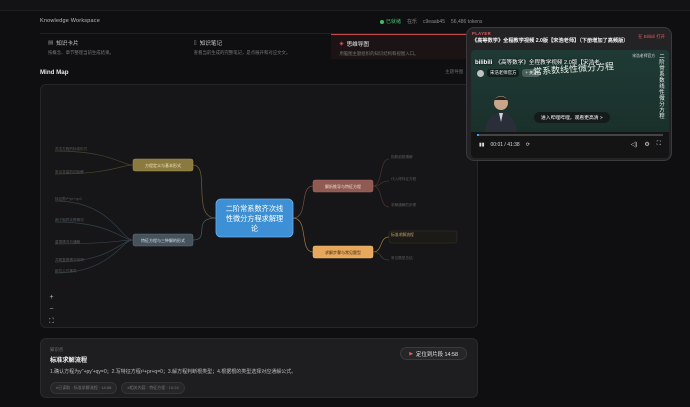 The height and width of the screenshot is (407, 690). I want to click on leaf-node: 特征根r²+pr+q=0, so click(68, 198).